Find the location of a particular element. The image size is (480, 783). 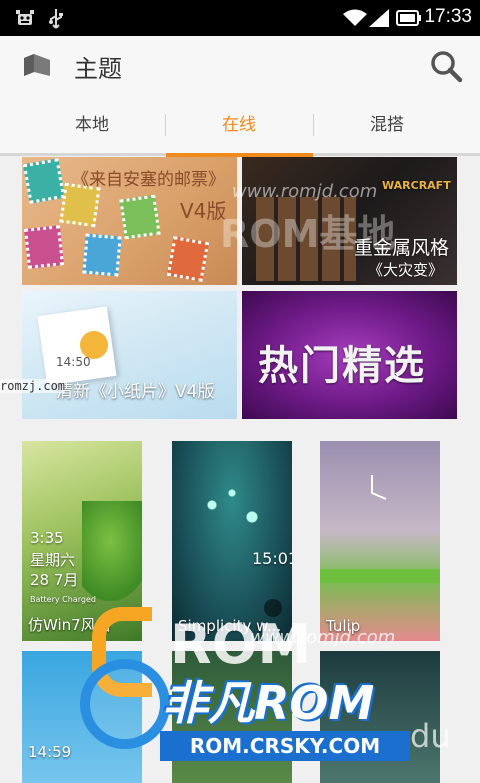

tab-online: 在线 is located at coordinates (239, 125).